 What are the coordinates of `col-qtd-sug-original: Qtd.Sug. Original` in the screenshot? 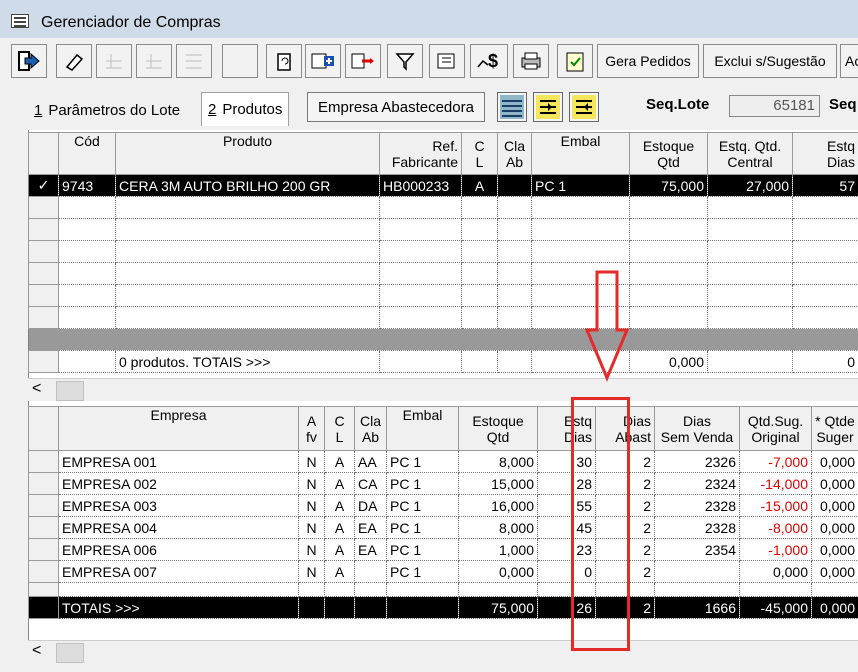 It's located at (775, 428).